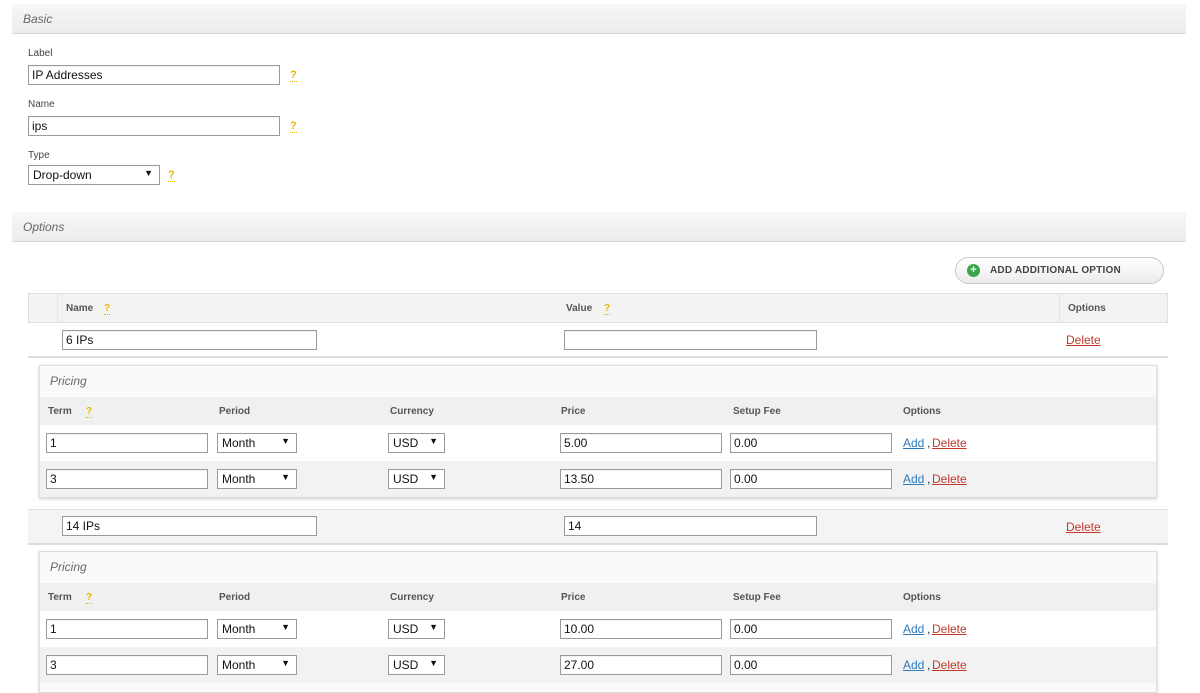 The width and height of the screenshot is (1200, 693). Describe the element at coordinates (579, 308) in the screenshot. I see `column-header-value: Value` at that location.